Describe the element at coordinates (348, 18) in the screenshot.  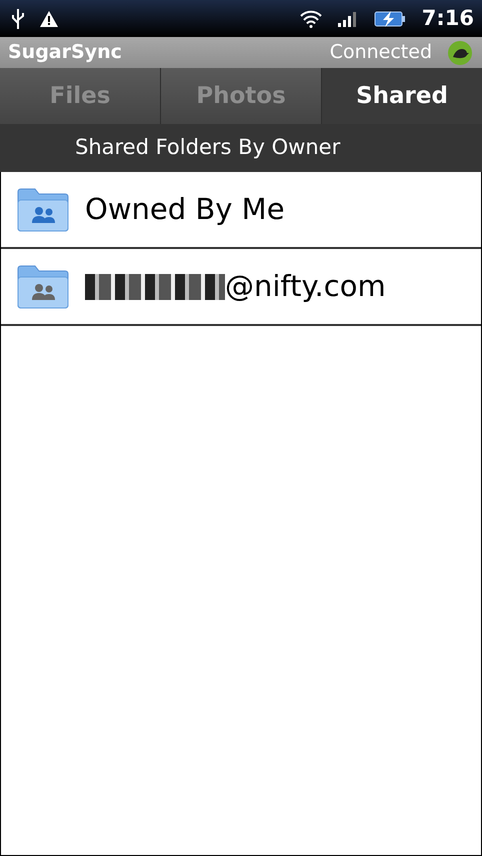
I see `signal-icon` at that location.